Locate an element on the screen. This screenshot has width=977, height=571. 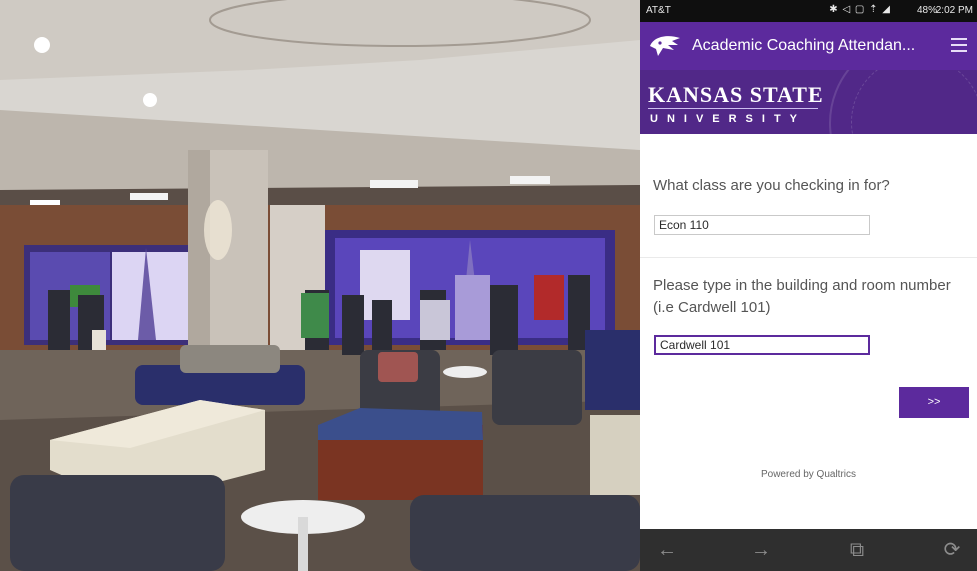
next-button: >> is located at coordinates (934, 402).